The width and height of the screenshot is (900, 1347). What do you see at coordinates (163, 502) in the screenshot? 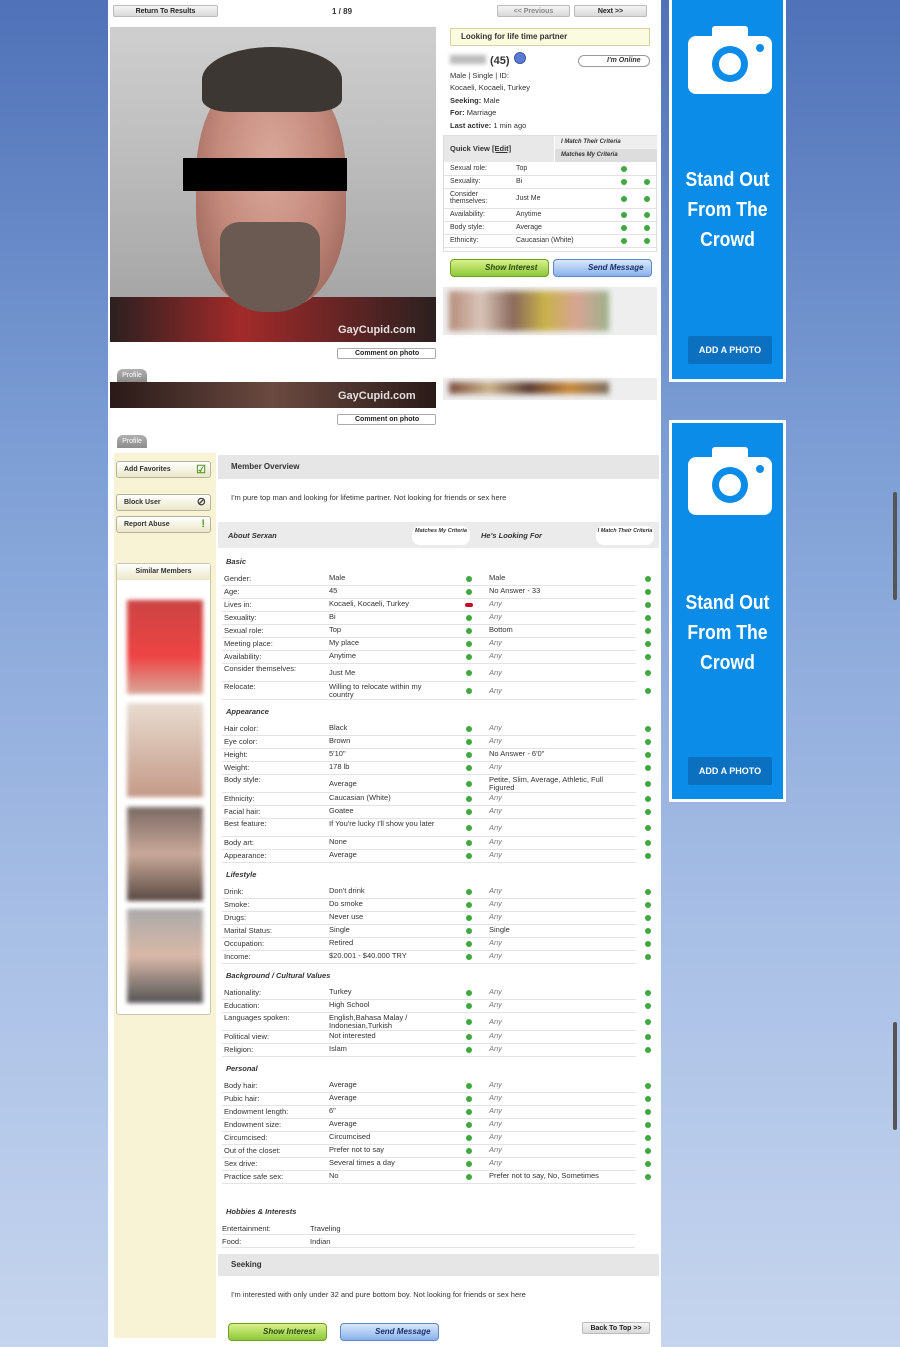
I see `block-user-button: Block User ⊘` at bounding box center [163, 502].